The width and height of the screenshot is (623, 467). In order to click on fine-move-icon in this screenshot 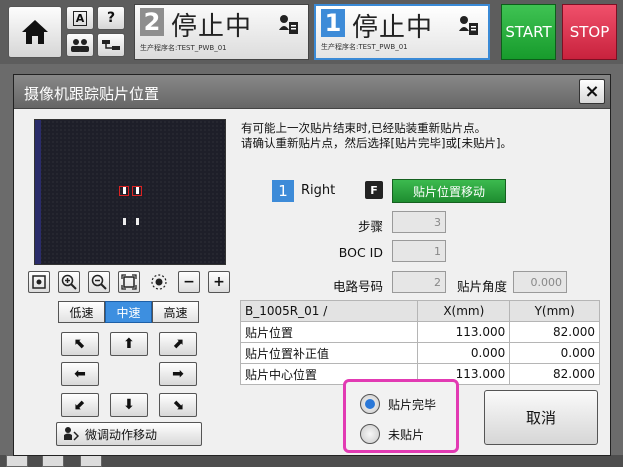, I will do `click(71, 434)`.